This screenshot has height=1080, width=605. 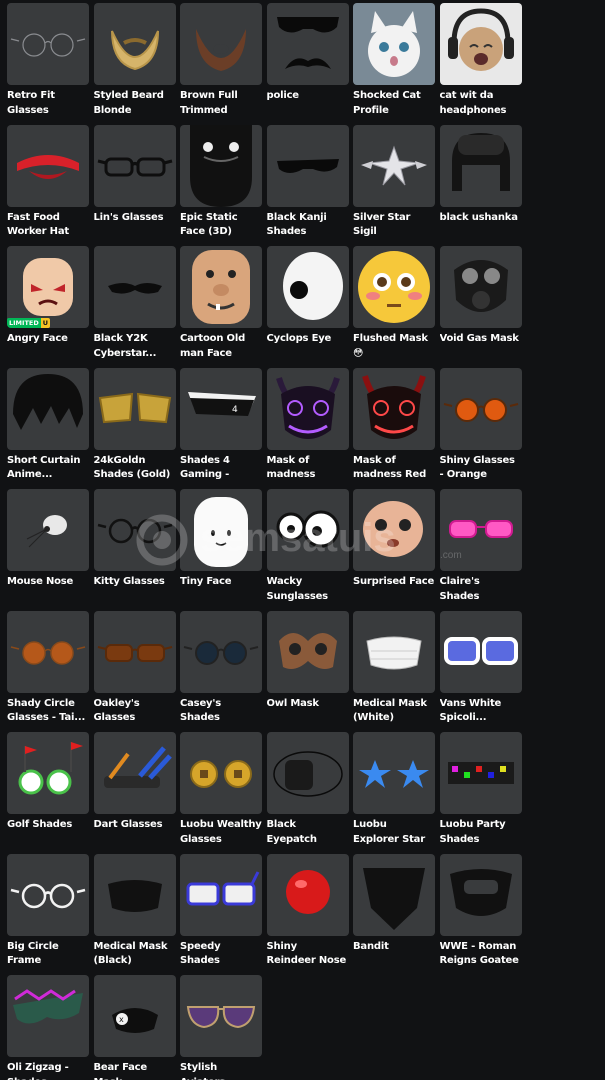 I want to click on catalog-item: Shiny Glasses - Orange, so click(x=480, y=428).